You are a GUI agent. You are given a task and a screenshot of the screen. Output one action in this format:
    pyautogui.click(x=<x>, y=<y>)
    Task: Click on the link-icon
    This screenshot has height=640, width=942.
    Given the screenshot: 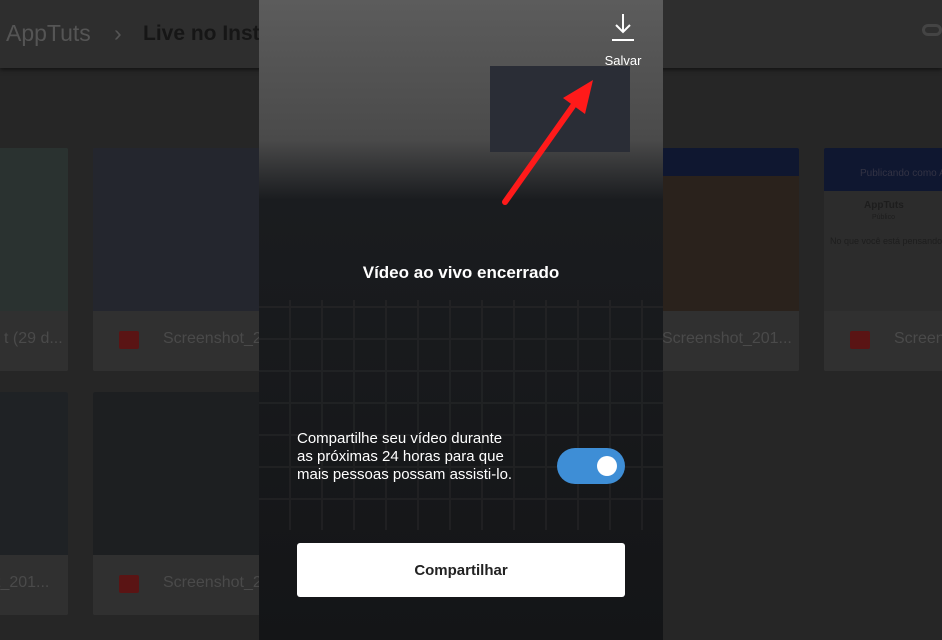 What is the action you would take?
    pyautogui.click(x=932, y=30)
    